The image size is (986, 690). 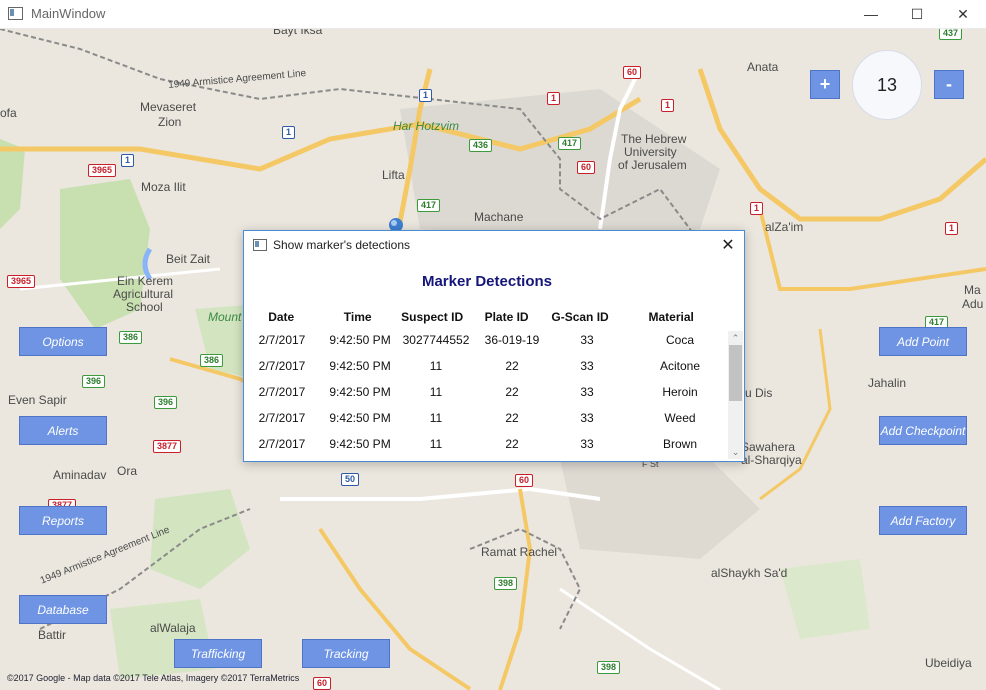 I want to click on map-label: Anata, so click(x=763, y=67).